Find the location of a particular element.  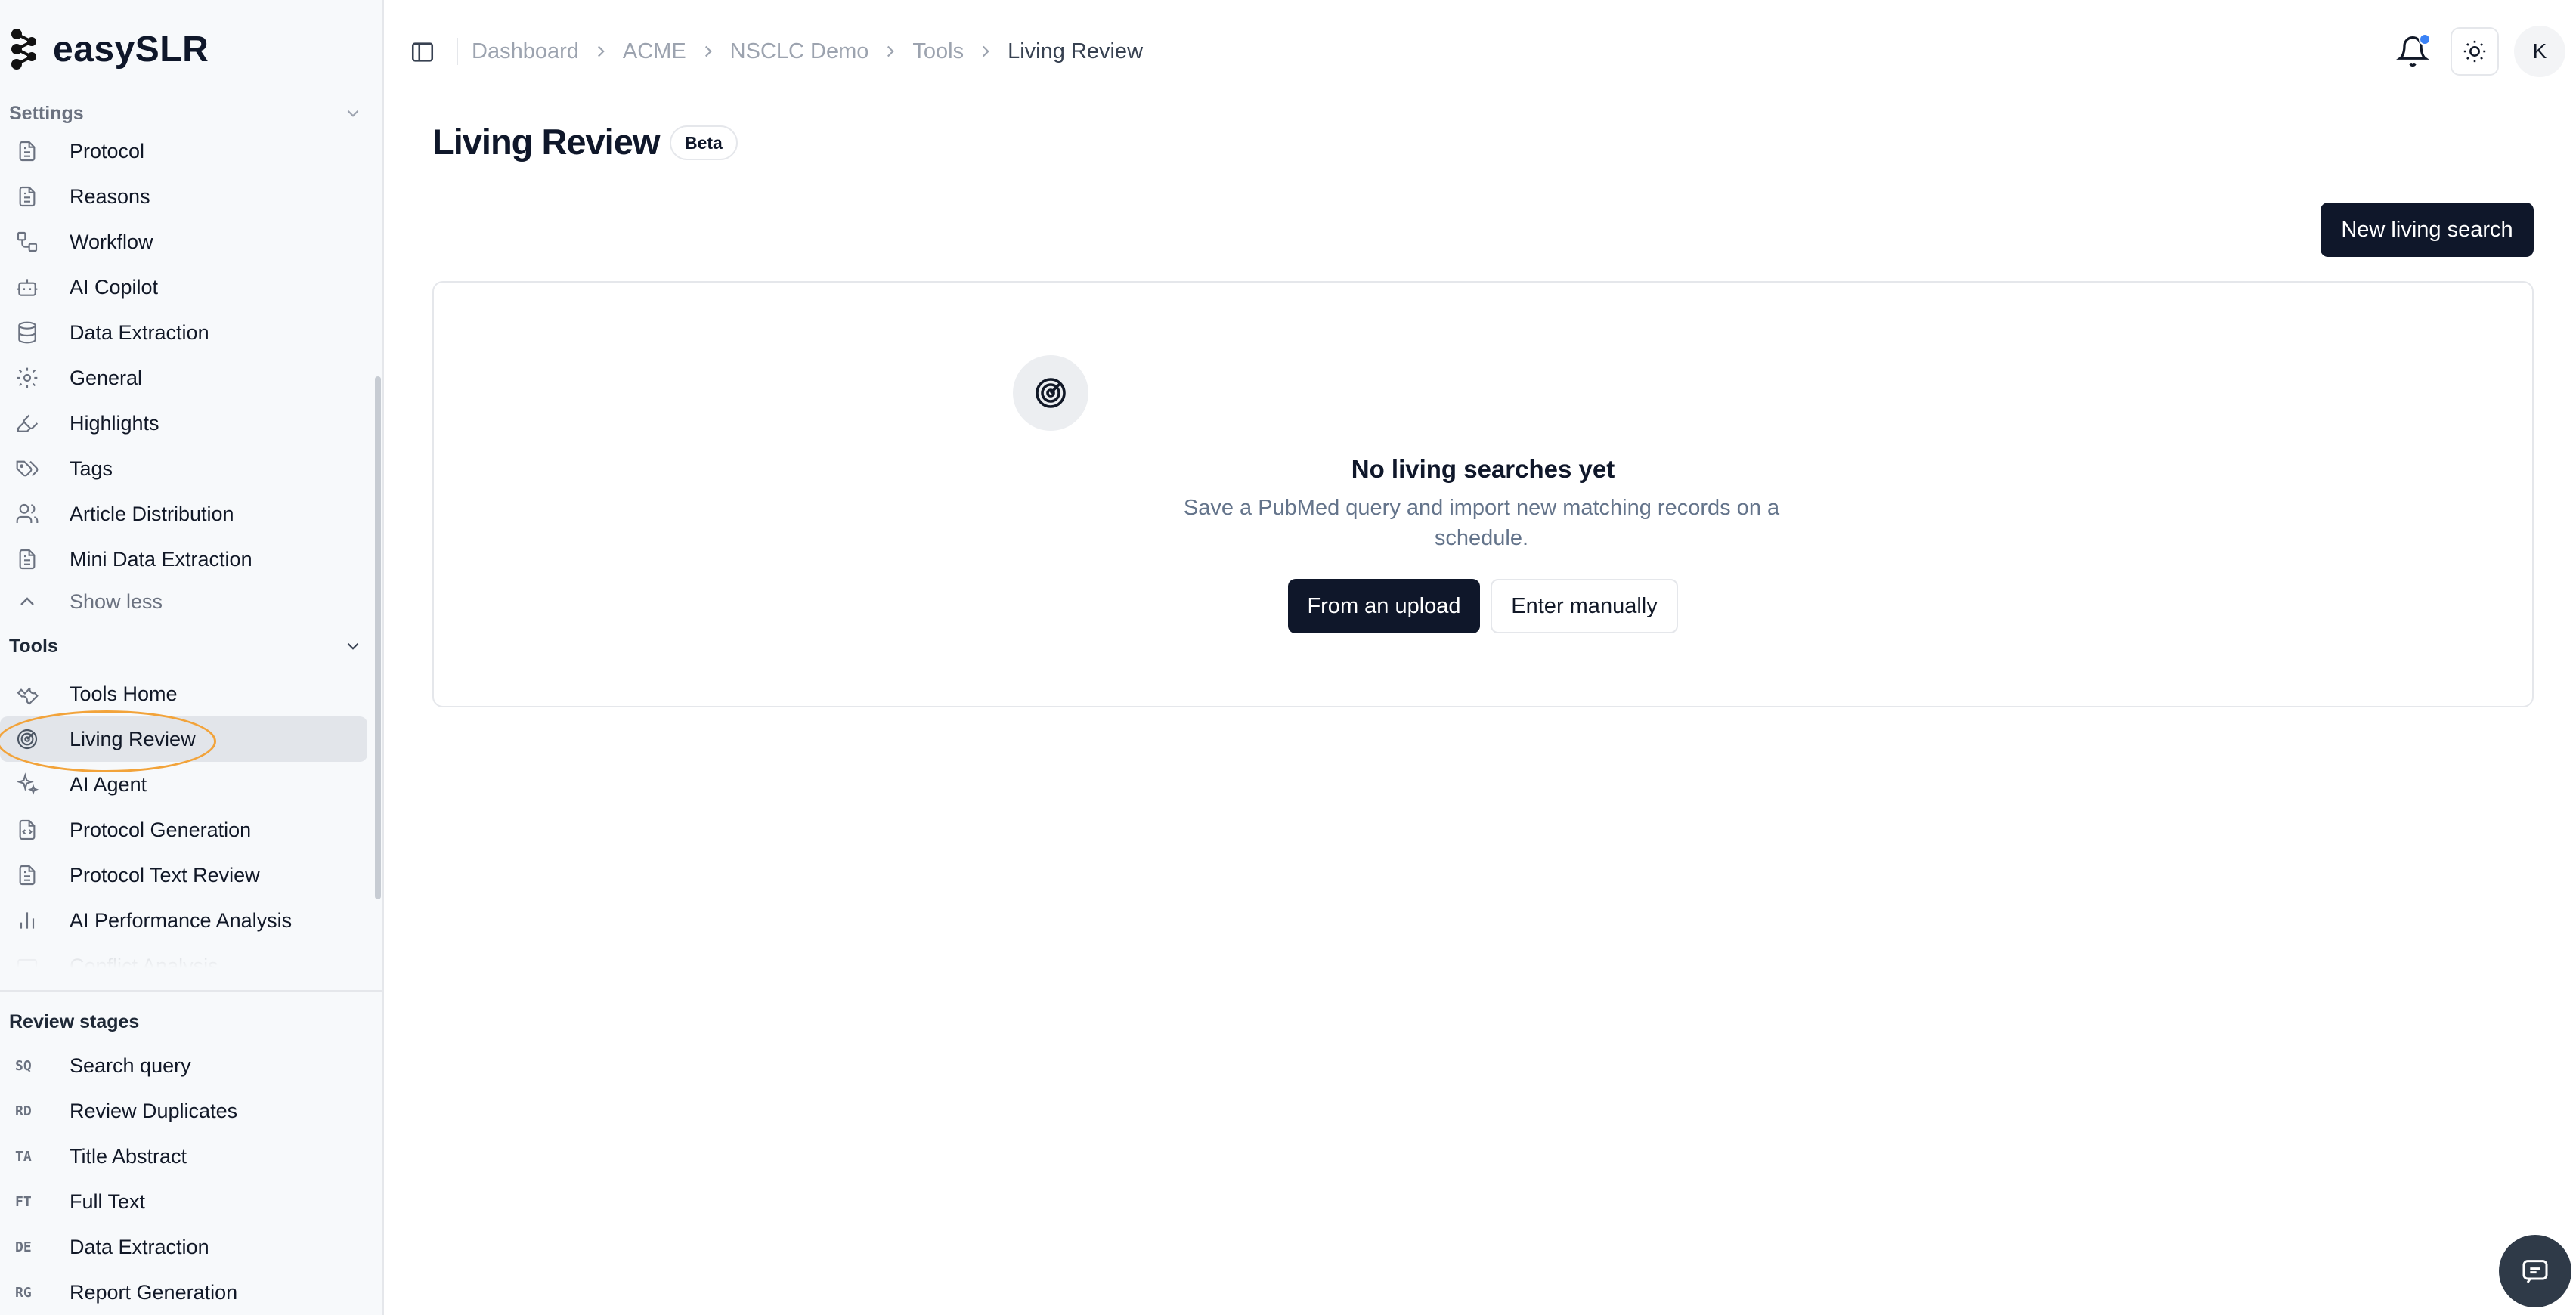

stage-search-query: SQ Search query is located at coordinates (191, 1065).